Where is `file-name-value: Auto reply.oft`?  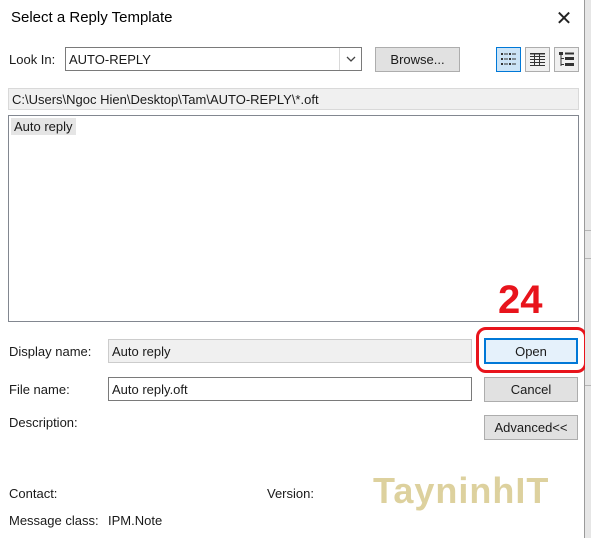 file-name-value: Auto reply.oft is located at coordinates (150, 389).